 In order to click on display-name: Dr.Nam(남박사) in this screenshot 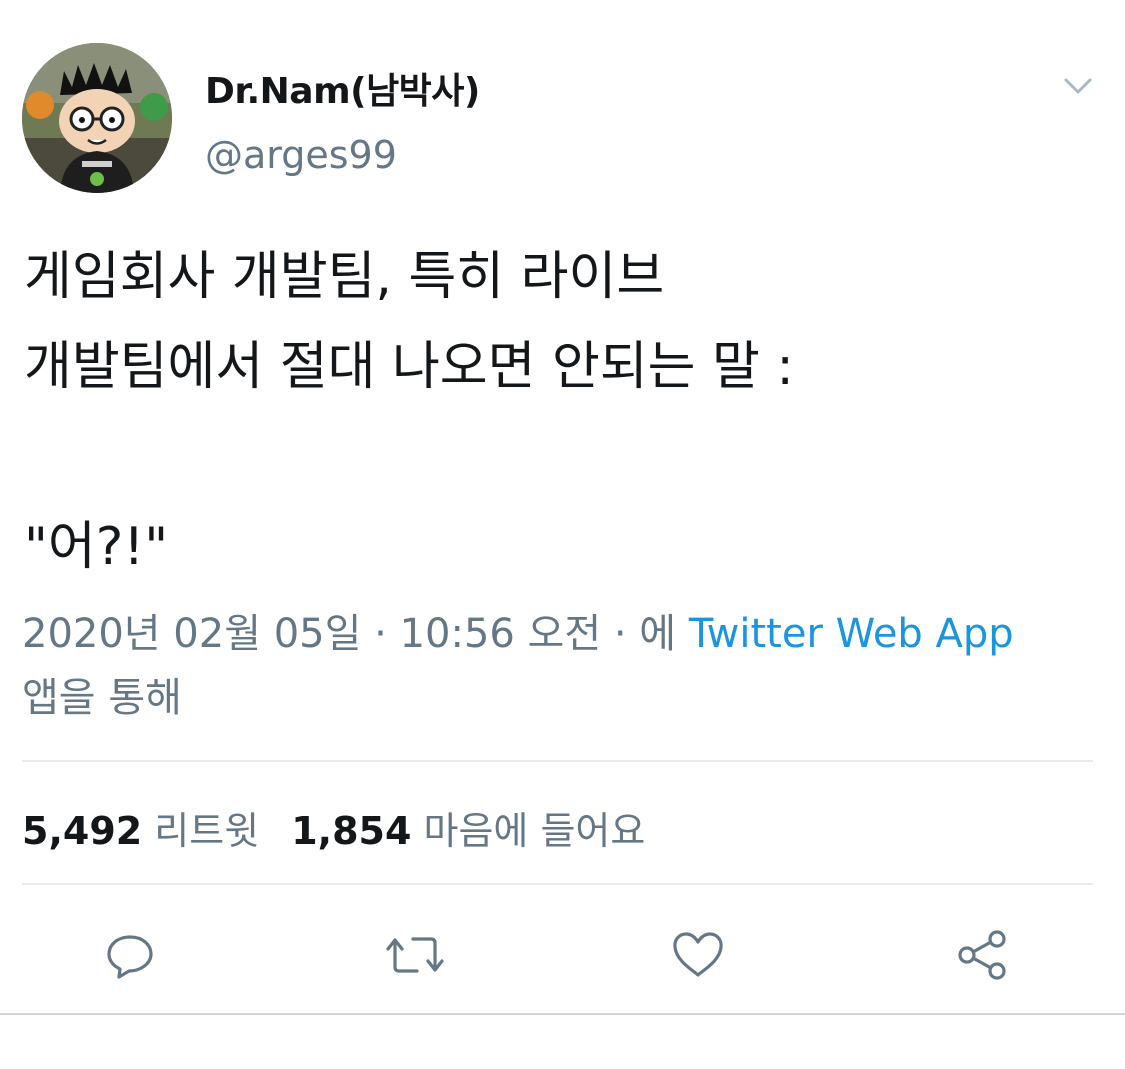, I will do `click(342, 88)`.